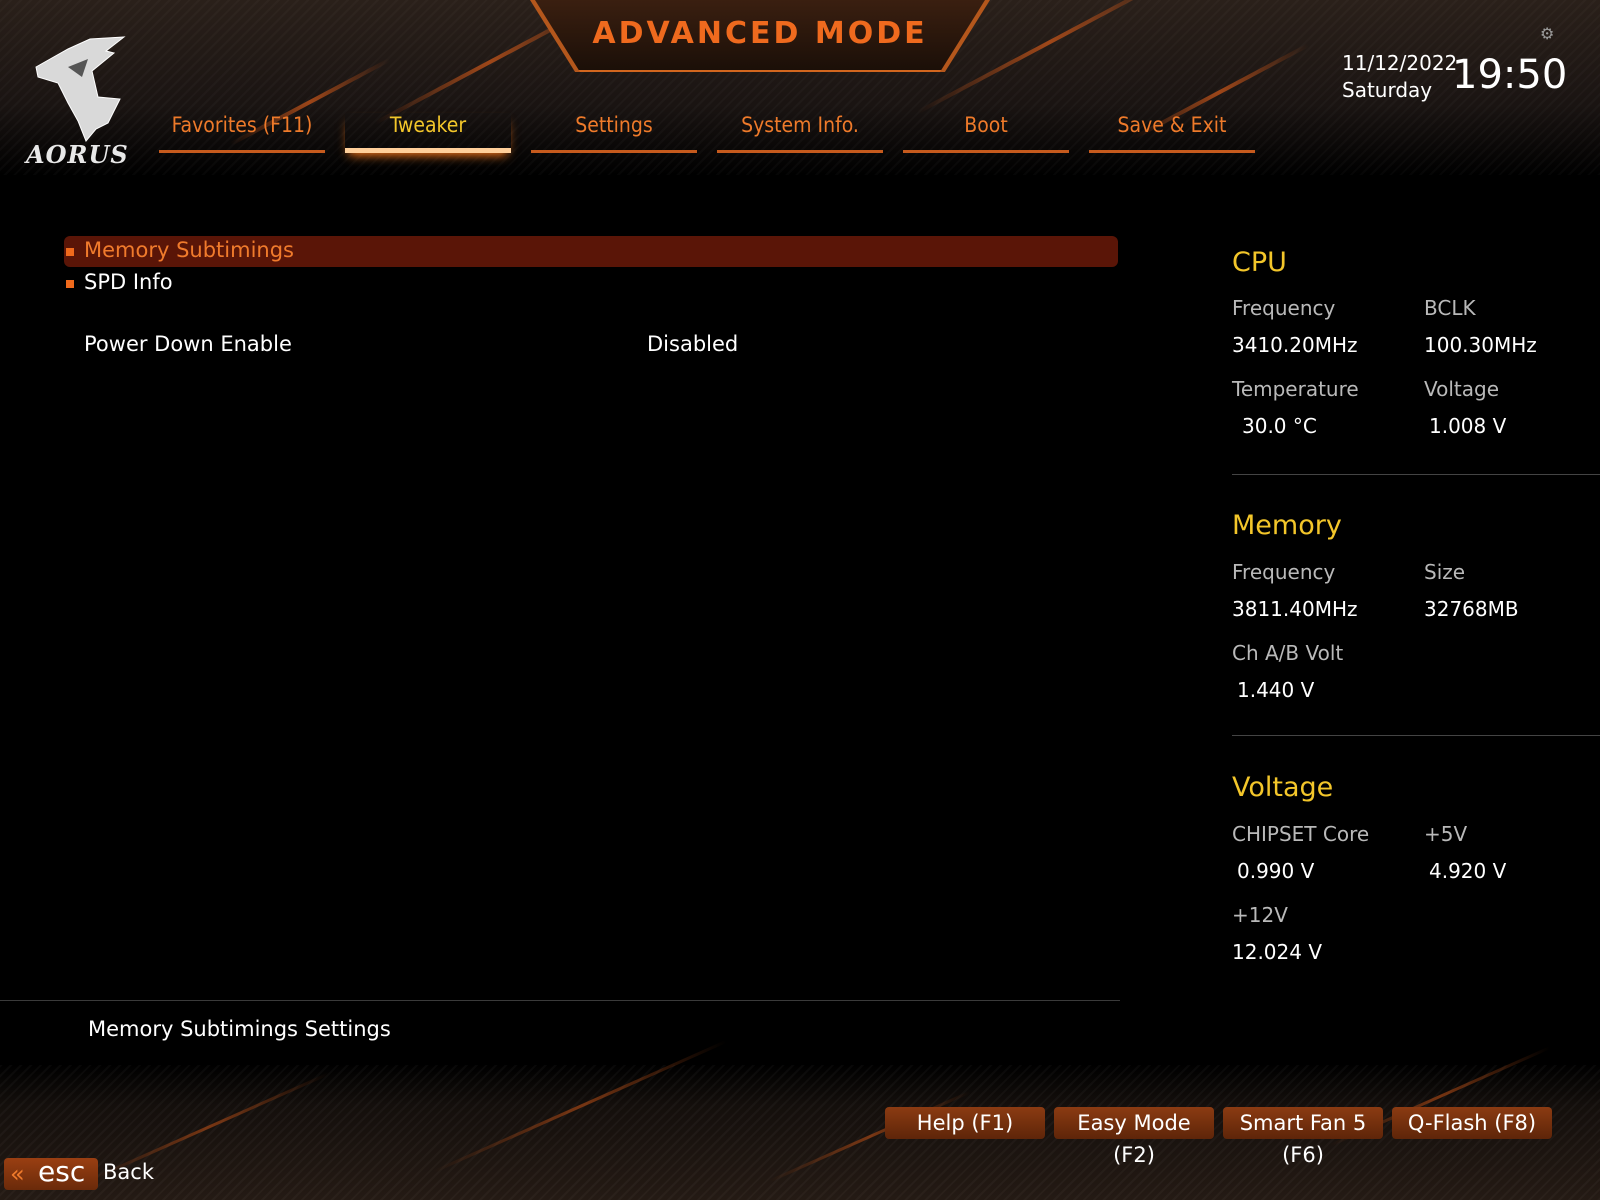 Image resolution: width=1600 pixels, height=1200 pixels. I want to click on setting-power-down-enable-value: Disabled, so click(692, 344).